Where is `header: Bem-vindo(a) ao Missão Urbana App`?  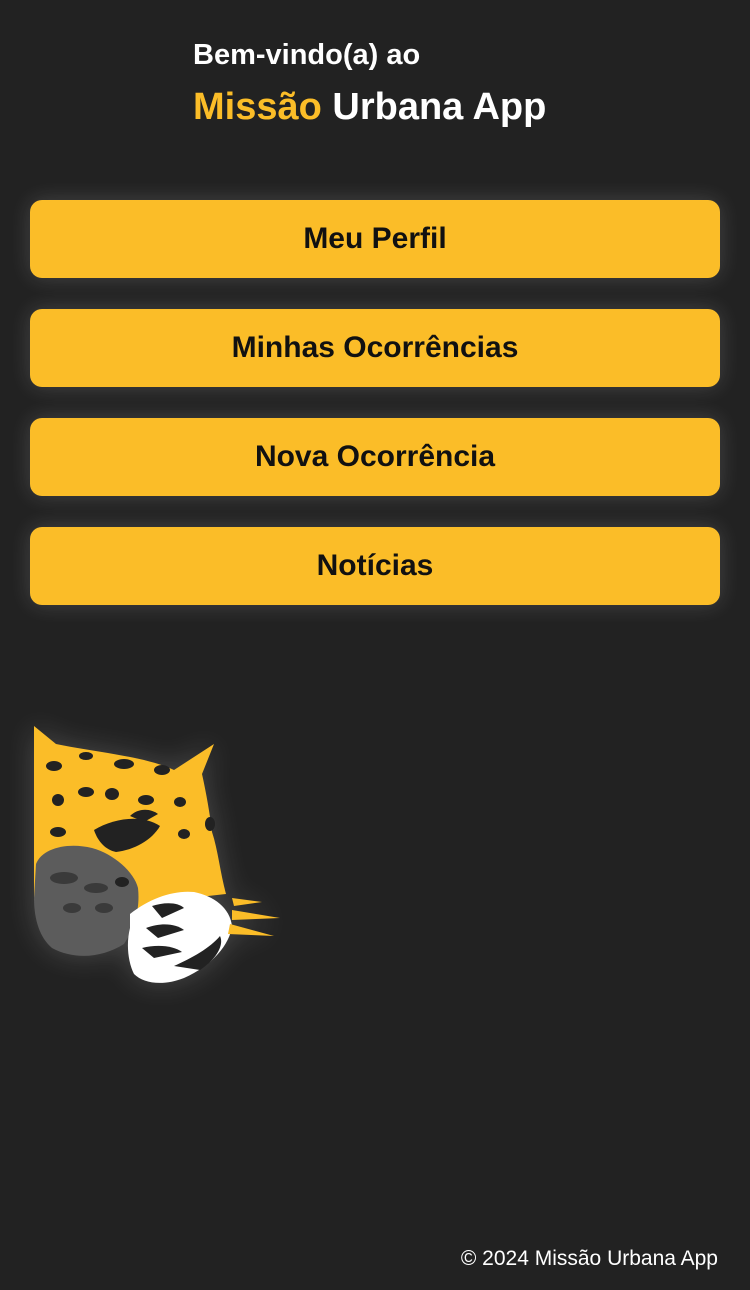 header: Bem-vindo(a) ao Missão Urbana App is located at coordinates (369, 83).